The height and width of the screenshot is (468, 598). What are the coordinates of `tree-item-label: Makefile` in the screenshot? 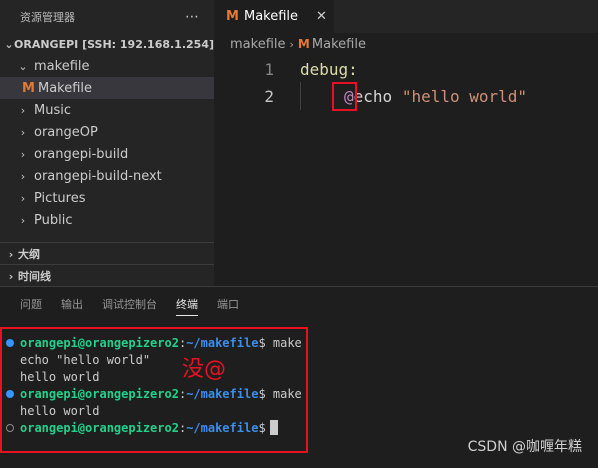 It's located at (65, 88).